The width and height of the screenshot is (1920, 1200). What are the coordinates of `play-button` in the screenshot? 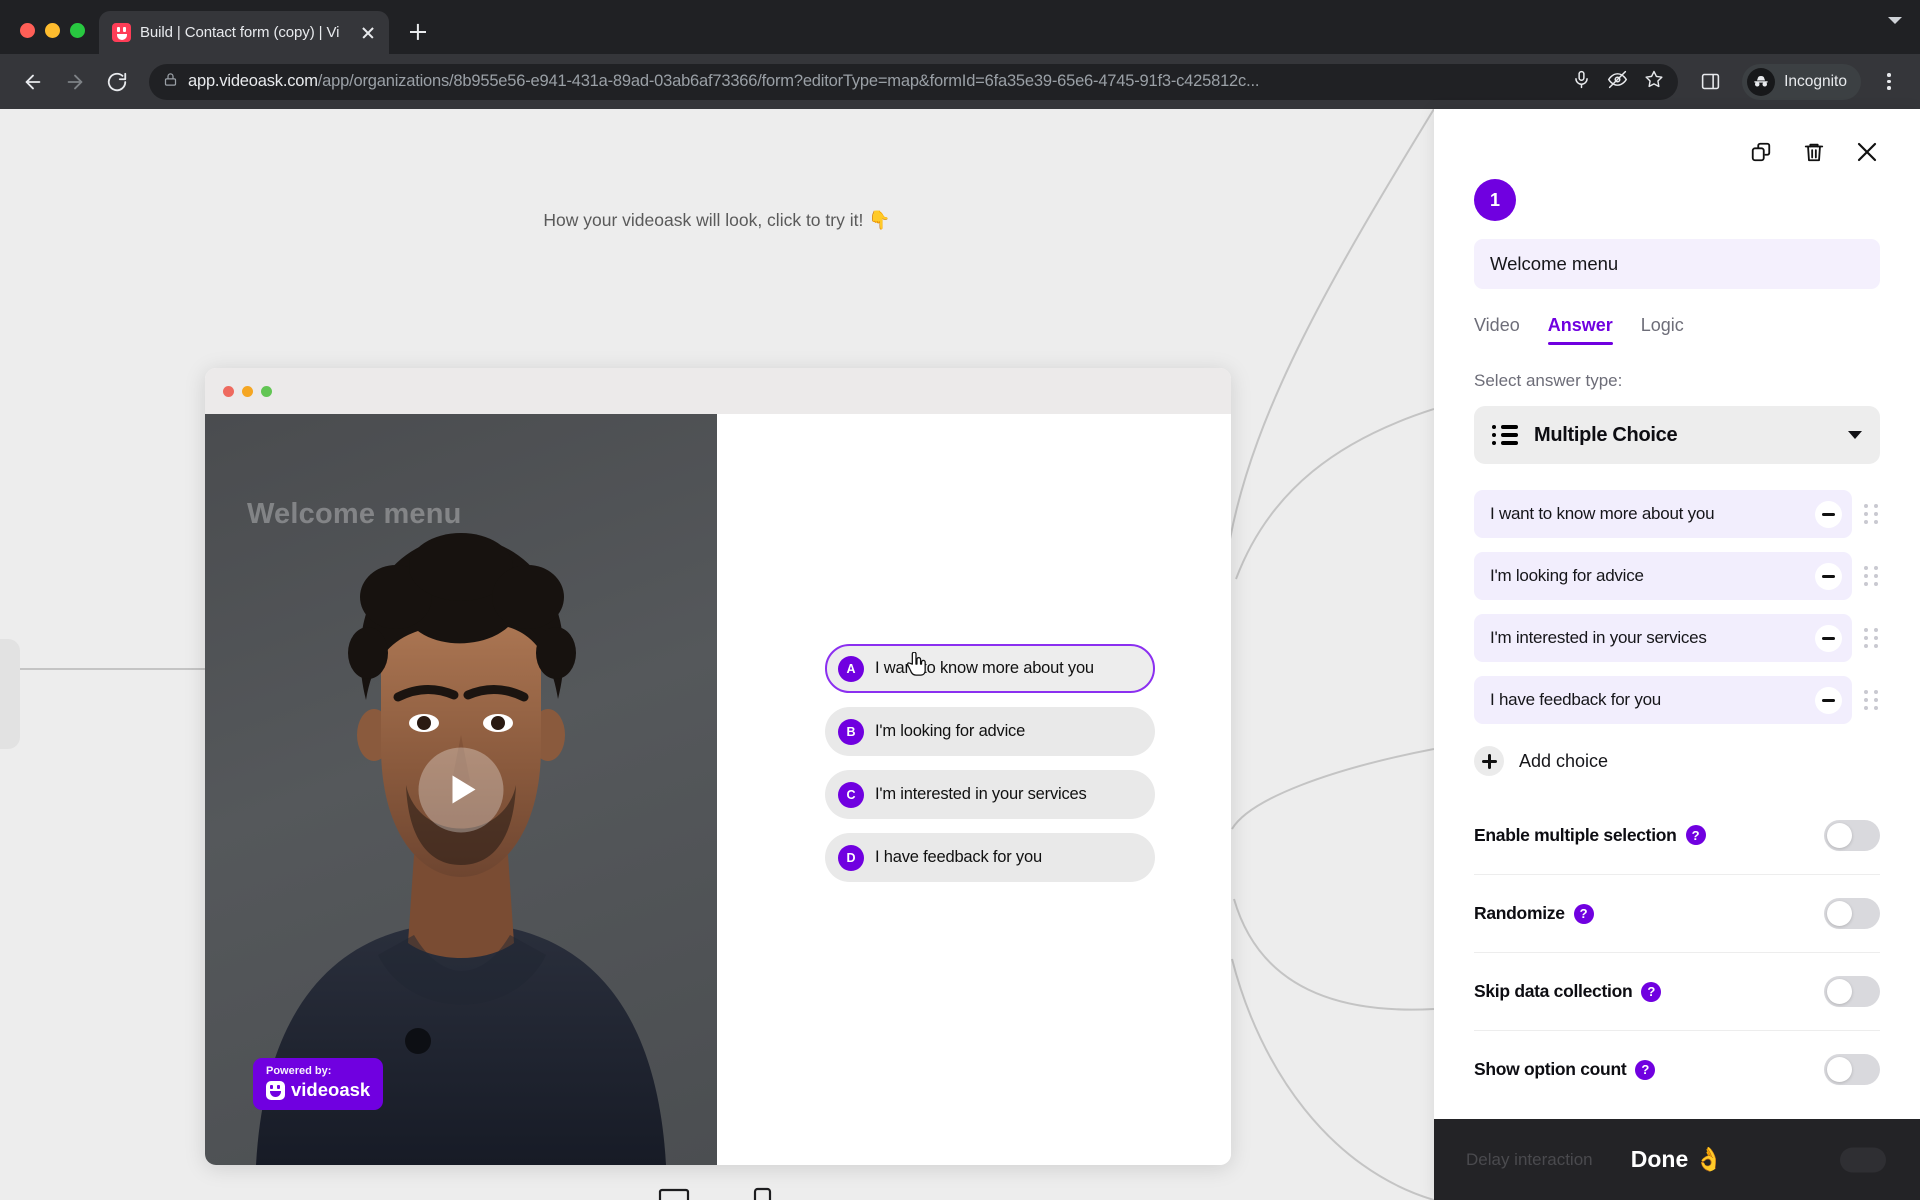 It's located at (461, 789).